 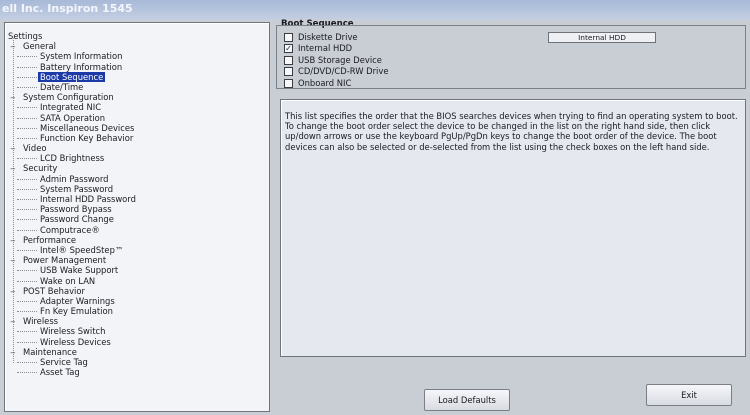 I want to click on tree-category-label: System Configuration, so click(x=68, y=97).